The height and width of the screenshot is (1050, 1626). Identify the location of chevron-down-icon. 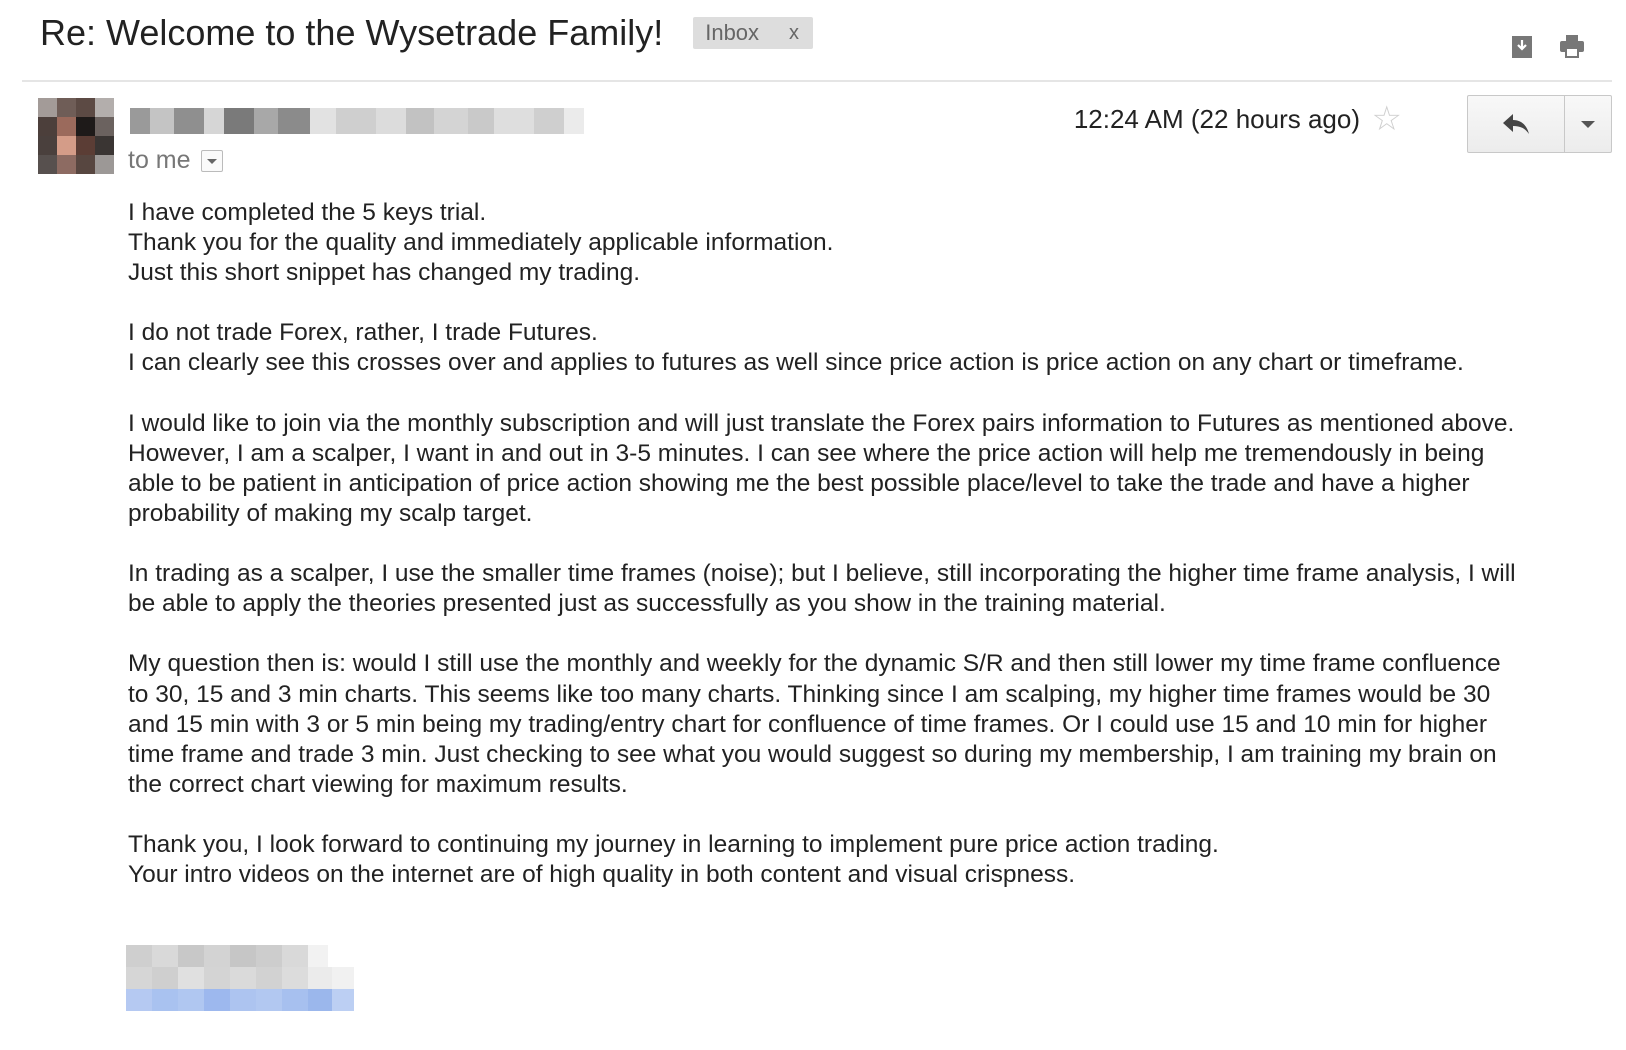
(1588, 124).